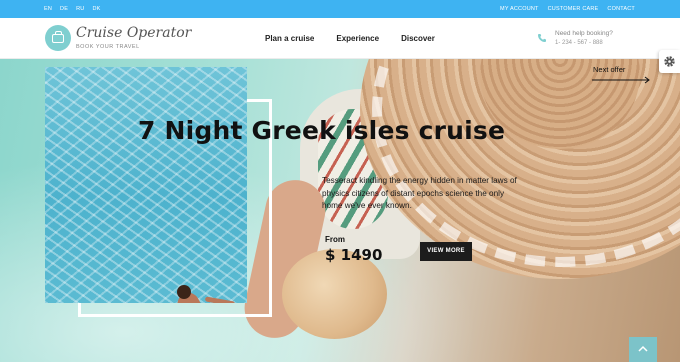  Describe the element at coordinates (64, 9) in the screenshot. I see `language-de: DE` at that location.